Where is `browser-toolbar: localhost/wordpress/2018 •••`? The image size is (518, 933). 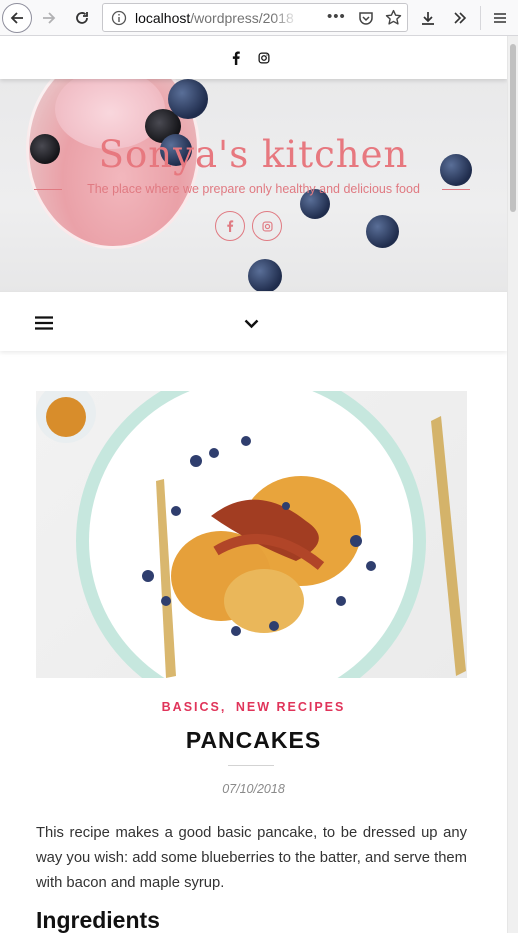
browser-toolbar: localhost/wordpress/2018 ••• is located at coordinates (259, 18).